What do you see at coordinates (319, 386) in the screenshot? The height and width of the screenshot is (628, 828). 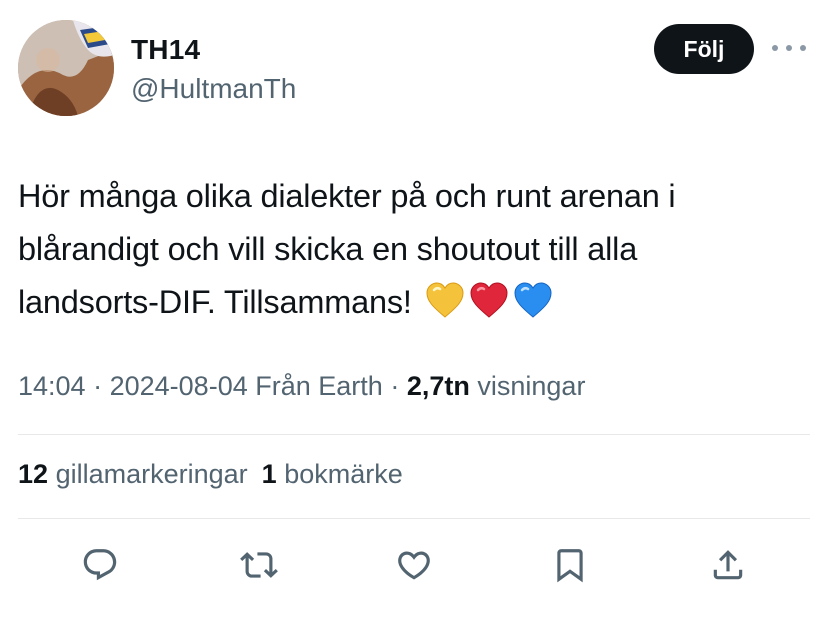 I see `tweet-source: Från Earth` at bounding box center [319, 386].